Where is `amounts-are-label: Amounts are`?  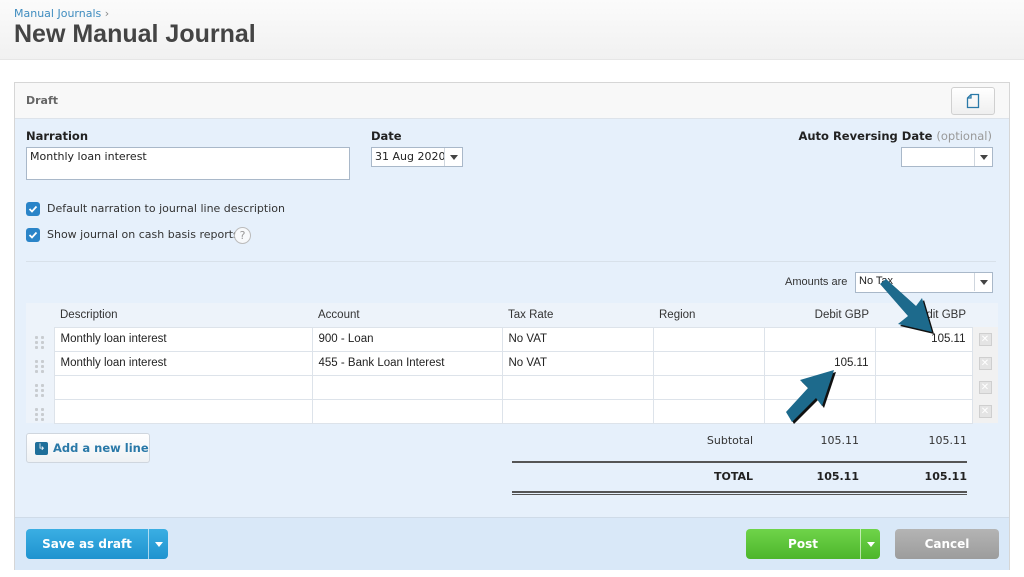
amounts-are-label: Amounts are is located at coordinates (816, 282).